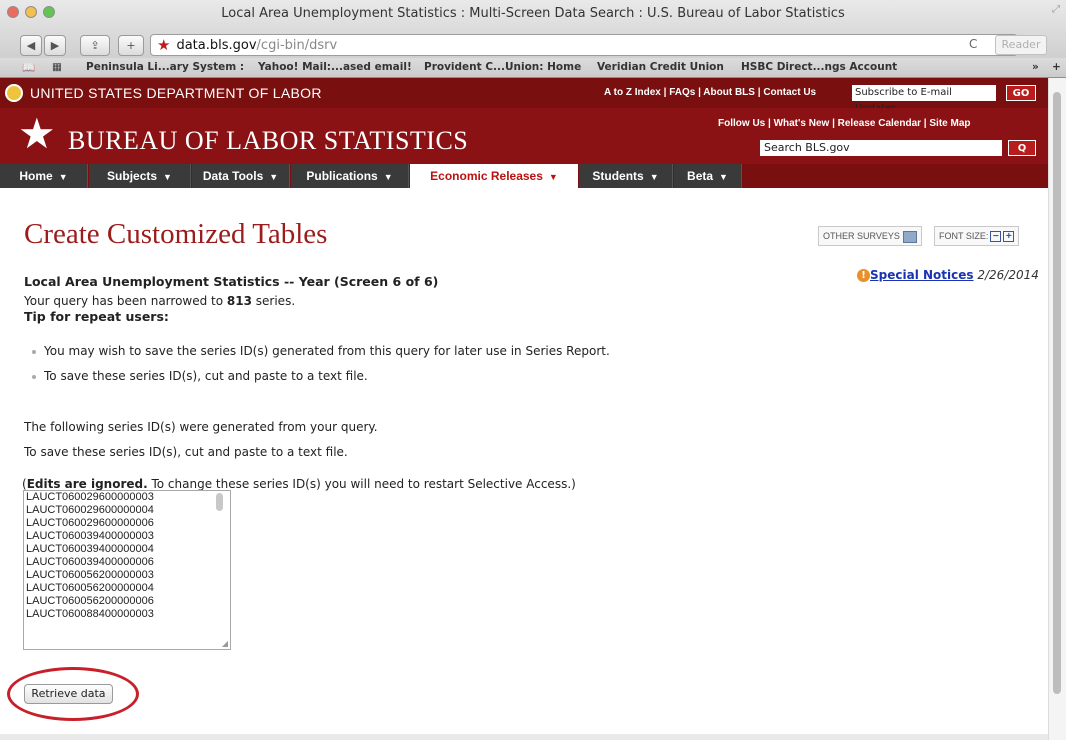 The width and height of the screenshot is (1066, 740). Describe the element at coordinates (55, 45) in the screenshot. I see `forward-button: ▶` at that location.